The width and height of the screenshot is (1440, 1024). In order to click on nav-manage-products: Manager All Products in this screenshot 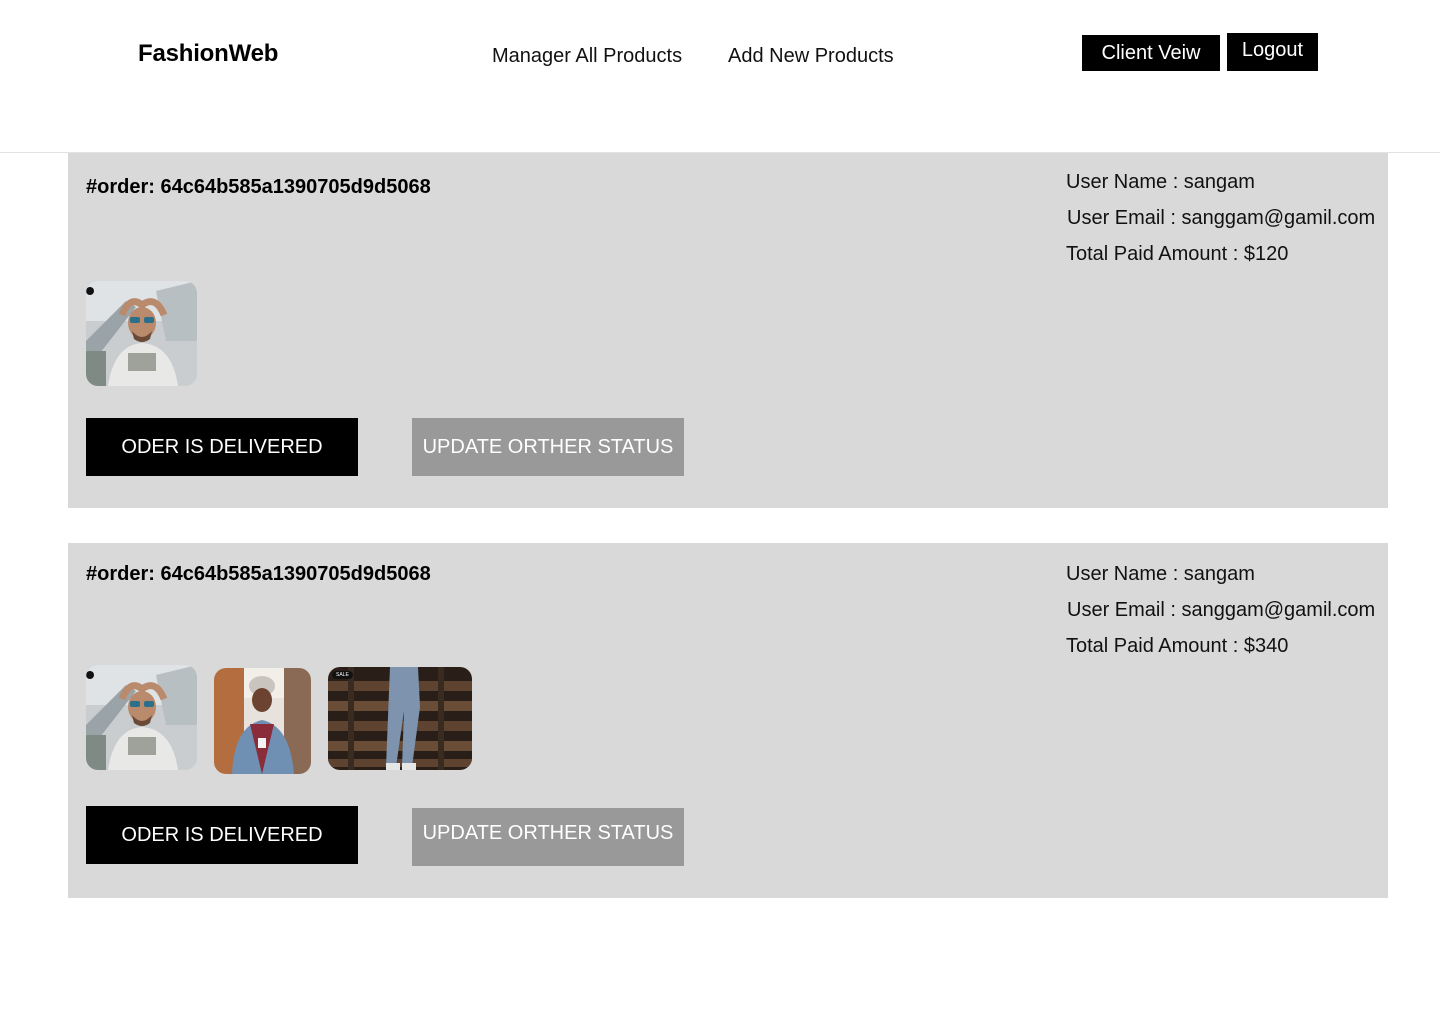, I will do `click(587, 56)`.